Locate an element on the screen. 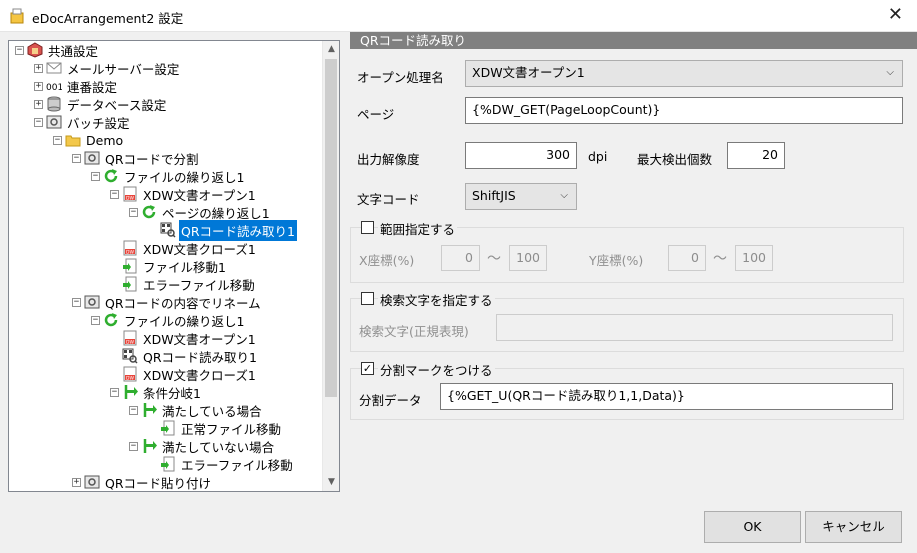 The width and height of the screenshot is (917, 553). scroll-down-icon: ▼ is located at coordinates (331, 482).